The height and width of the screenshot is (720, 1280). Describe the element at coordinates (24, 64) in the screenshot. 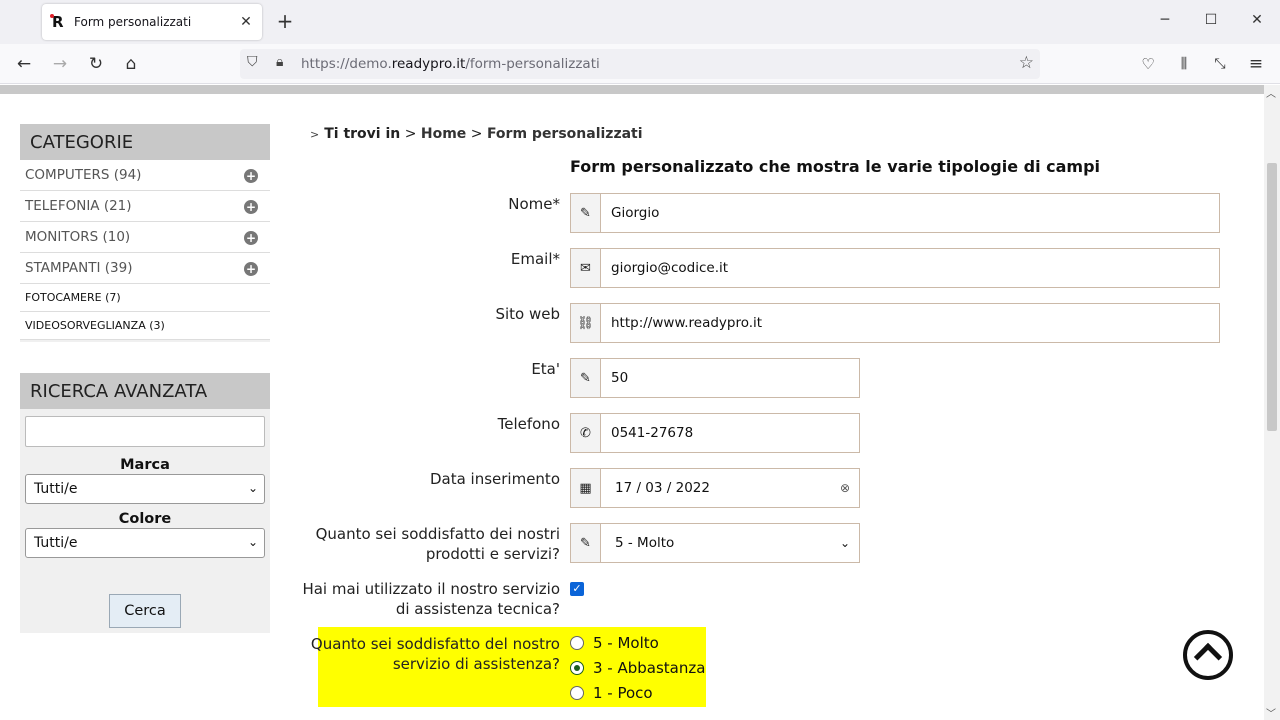

I see `back-icon: ←` at that location.